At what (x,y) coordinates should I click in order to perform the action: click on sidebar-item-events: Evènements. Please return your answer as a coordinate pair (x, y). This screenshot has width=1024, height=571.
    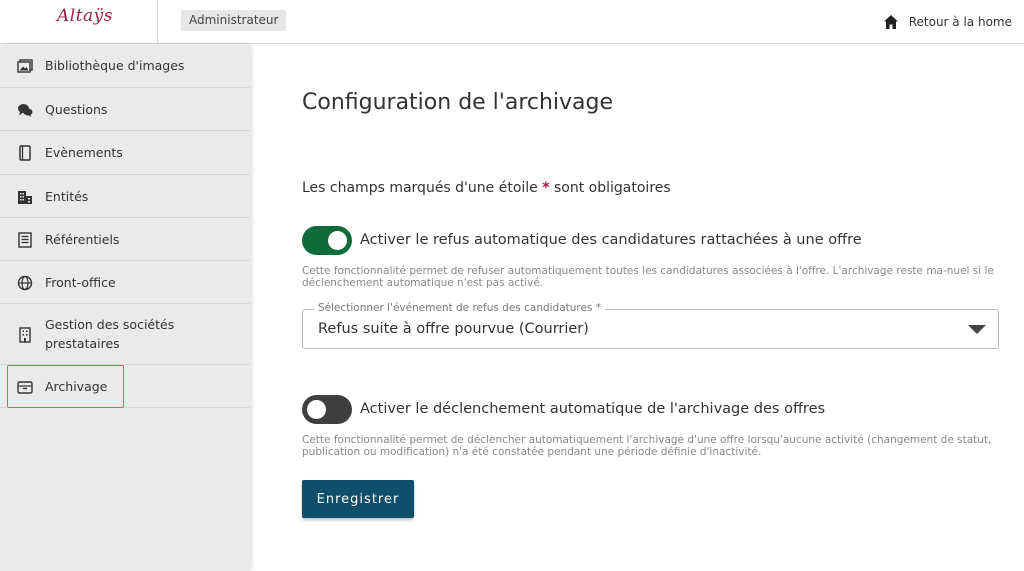
    Looking at the image, I should click on (125, 153).